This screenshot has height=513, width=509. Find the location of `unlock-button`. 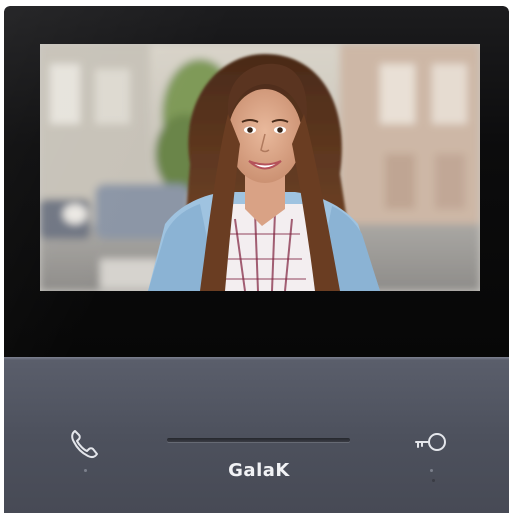

unlock-button is located at coordinates (430, 444).